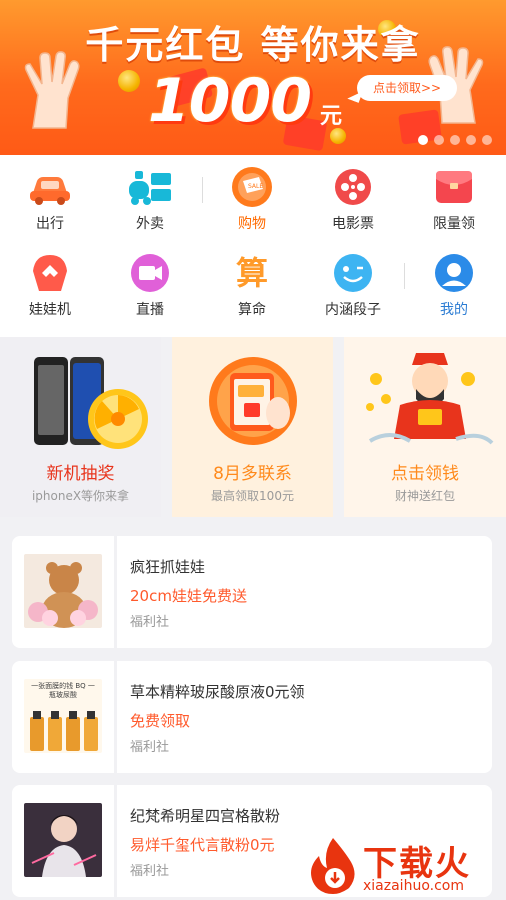  I want to click on grid-label: 外卖, so click(150, 224).